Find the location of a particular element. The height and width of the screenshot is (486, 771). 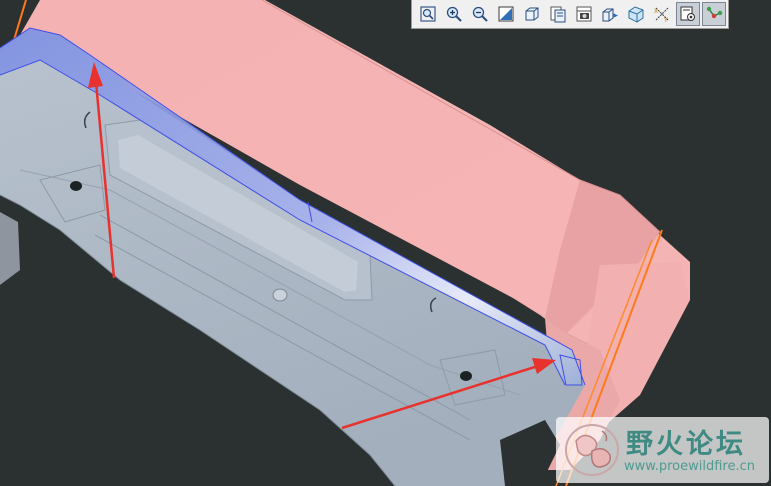

repaint-icon is located at coordinates (506, 14).